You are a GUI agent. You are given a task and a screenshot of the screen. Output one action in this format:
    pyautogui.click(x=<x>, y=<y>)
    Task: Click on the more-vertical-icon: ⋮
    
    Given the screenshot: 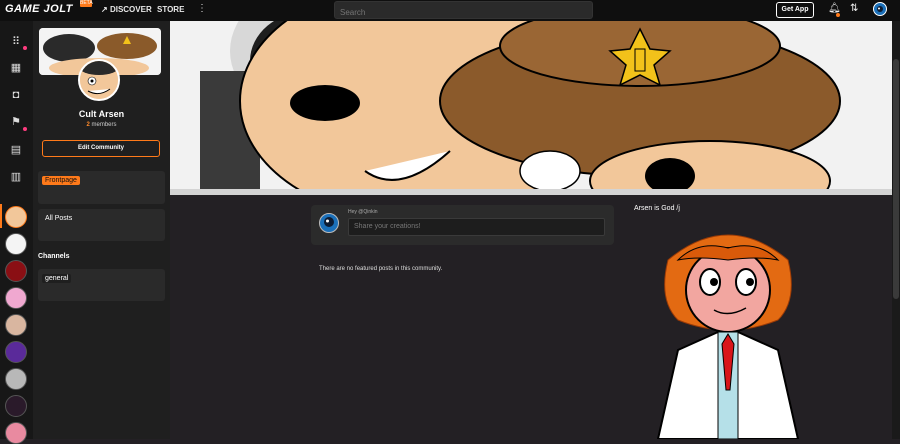 What is the action you would take?
    pyautogui.click(x=202, y=8)
    